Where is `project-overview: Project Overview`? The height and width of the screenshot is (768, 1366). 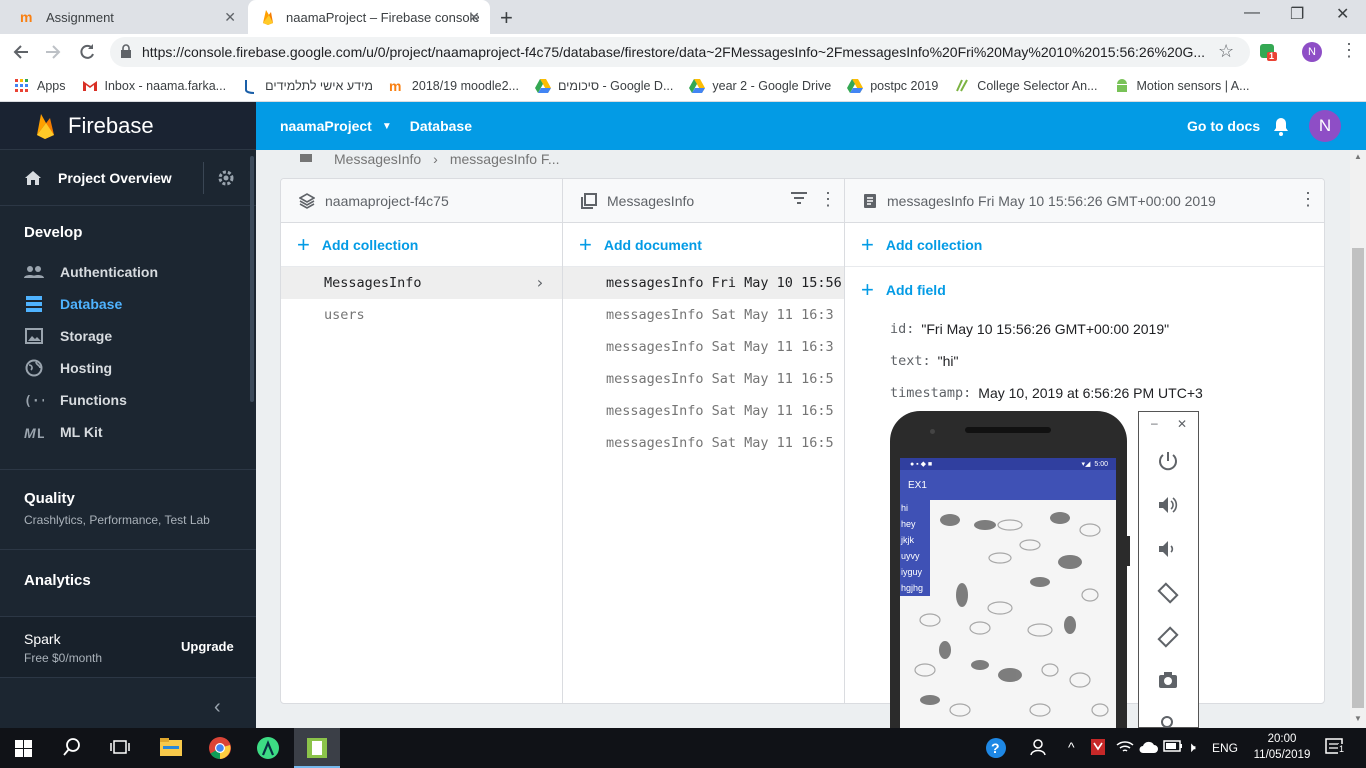
project-overview: Project Overview is located at coordinates (128, 178).